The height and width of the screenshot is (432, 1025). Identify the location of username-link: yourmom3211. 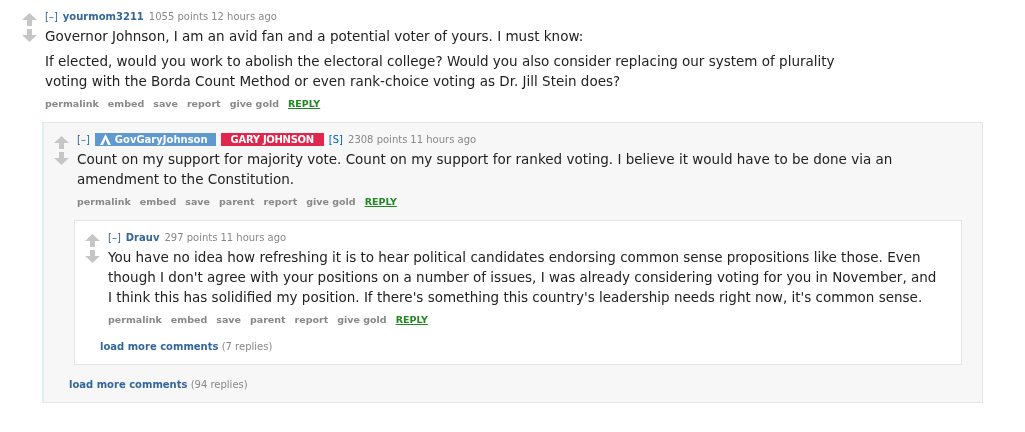
(103, 16).